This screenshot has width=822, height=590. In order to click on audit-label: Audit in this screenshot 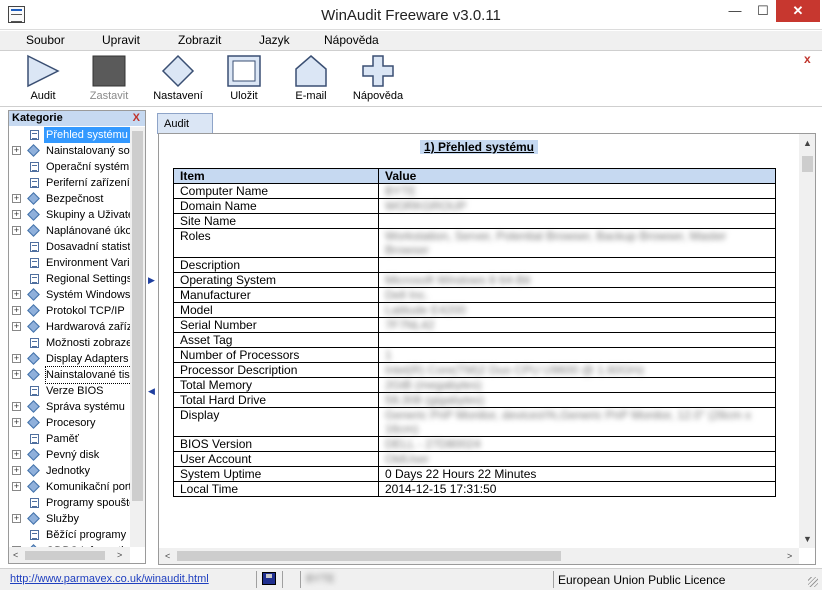, I will do `click(43, 96)`.